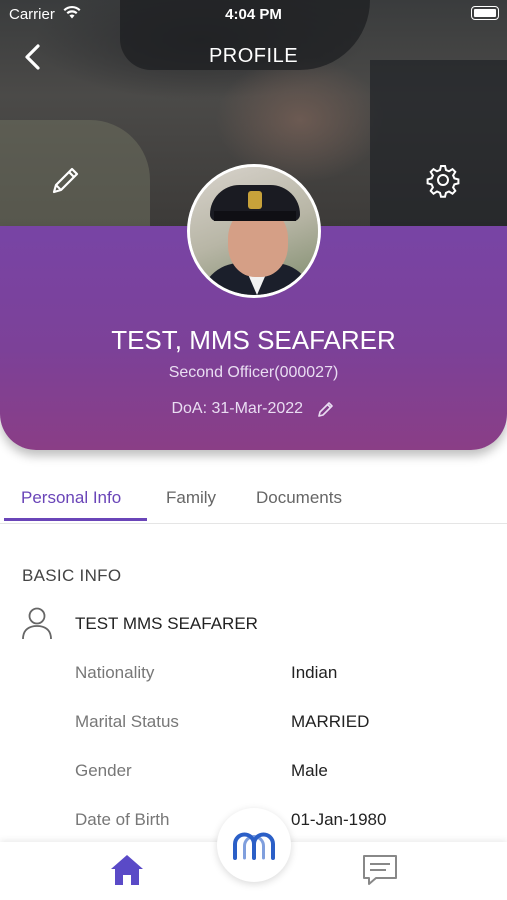  What do you see at coordinates (253, 56) in the screenshot?
I see `page-title: PROFILE` at bounding box center [253, 56].